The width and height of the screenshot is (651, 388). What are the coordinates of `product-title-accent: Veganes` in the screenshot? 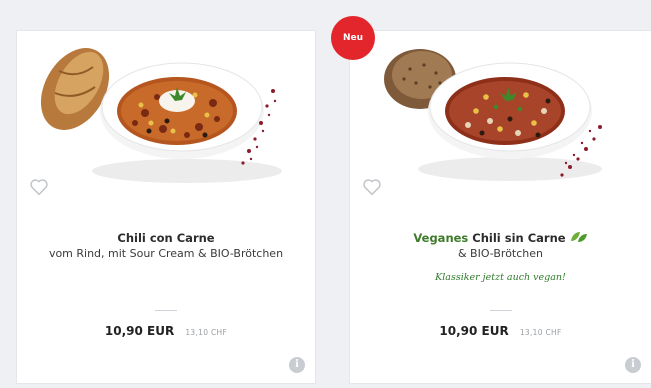 It's located at (441, 238).